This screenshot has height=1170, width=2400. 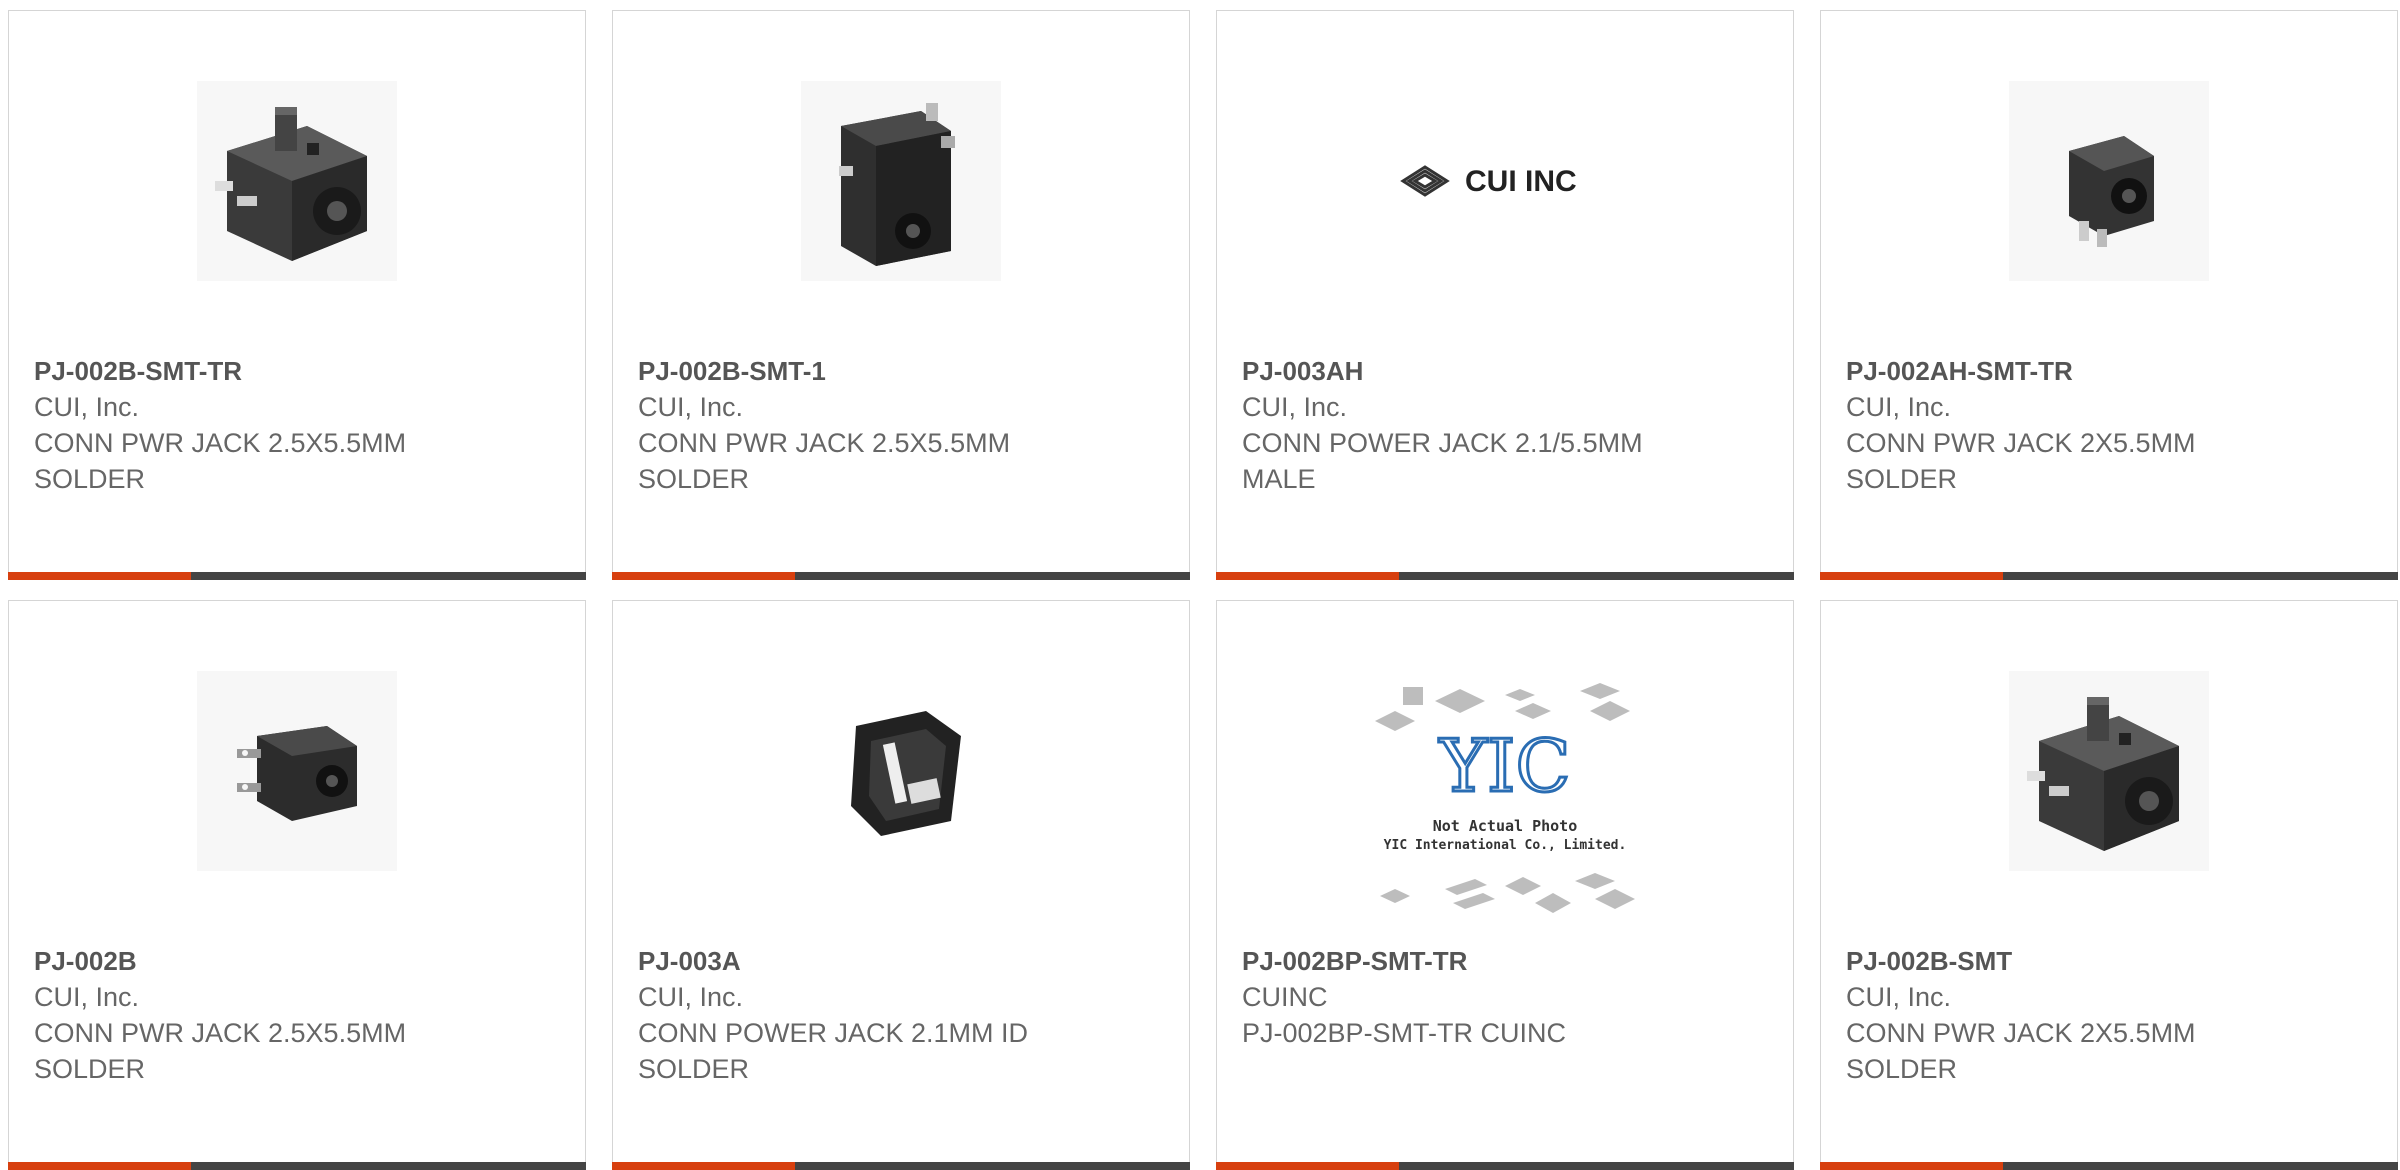 What do you see at coordinates (1505, 826) in the screenshot?
I see `placeholder-line-1: Not Actual Photo` at bounding box center [1505, 826].